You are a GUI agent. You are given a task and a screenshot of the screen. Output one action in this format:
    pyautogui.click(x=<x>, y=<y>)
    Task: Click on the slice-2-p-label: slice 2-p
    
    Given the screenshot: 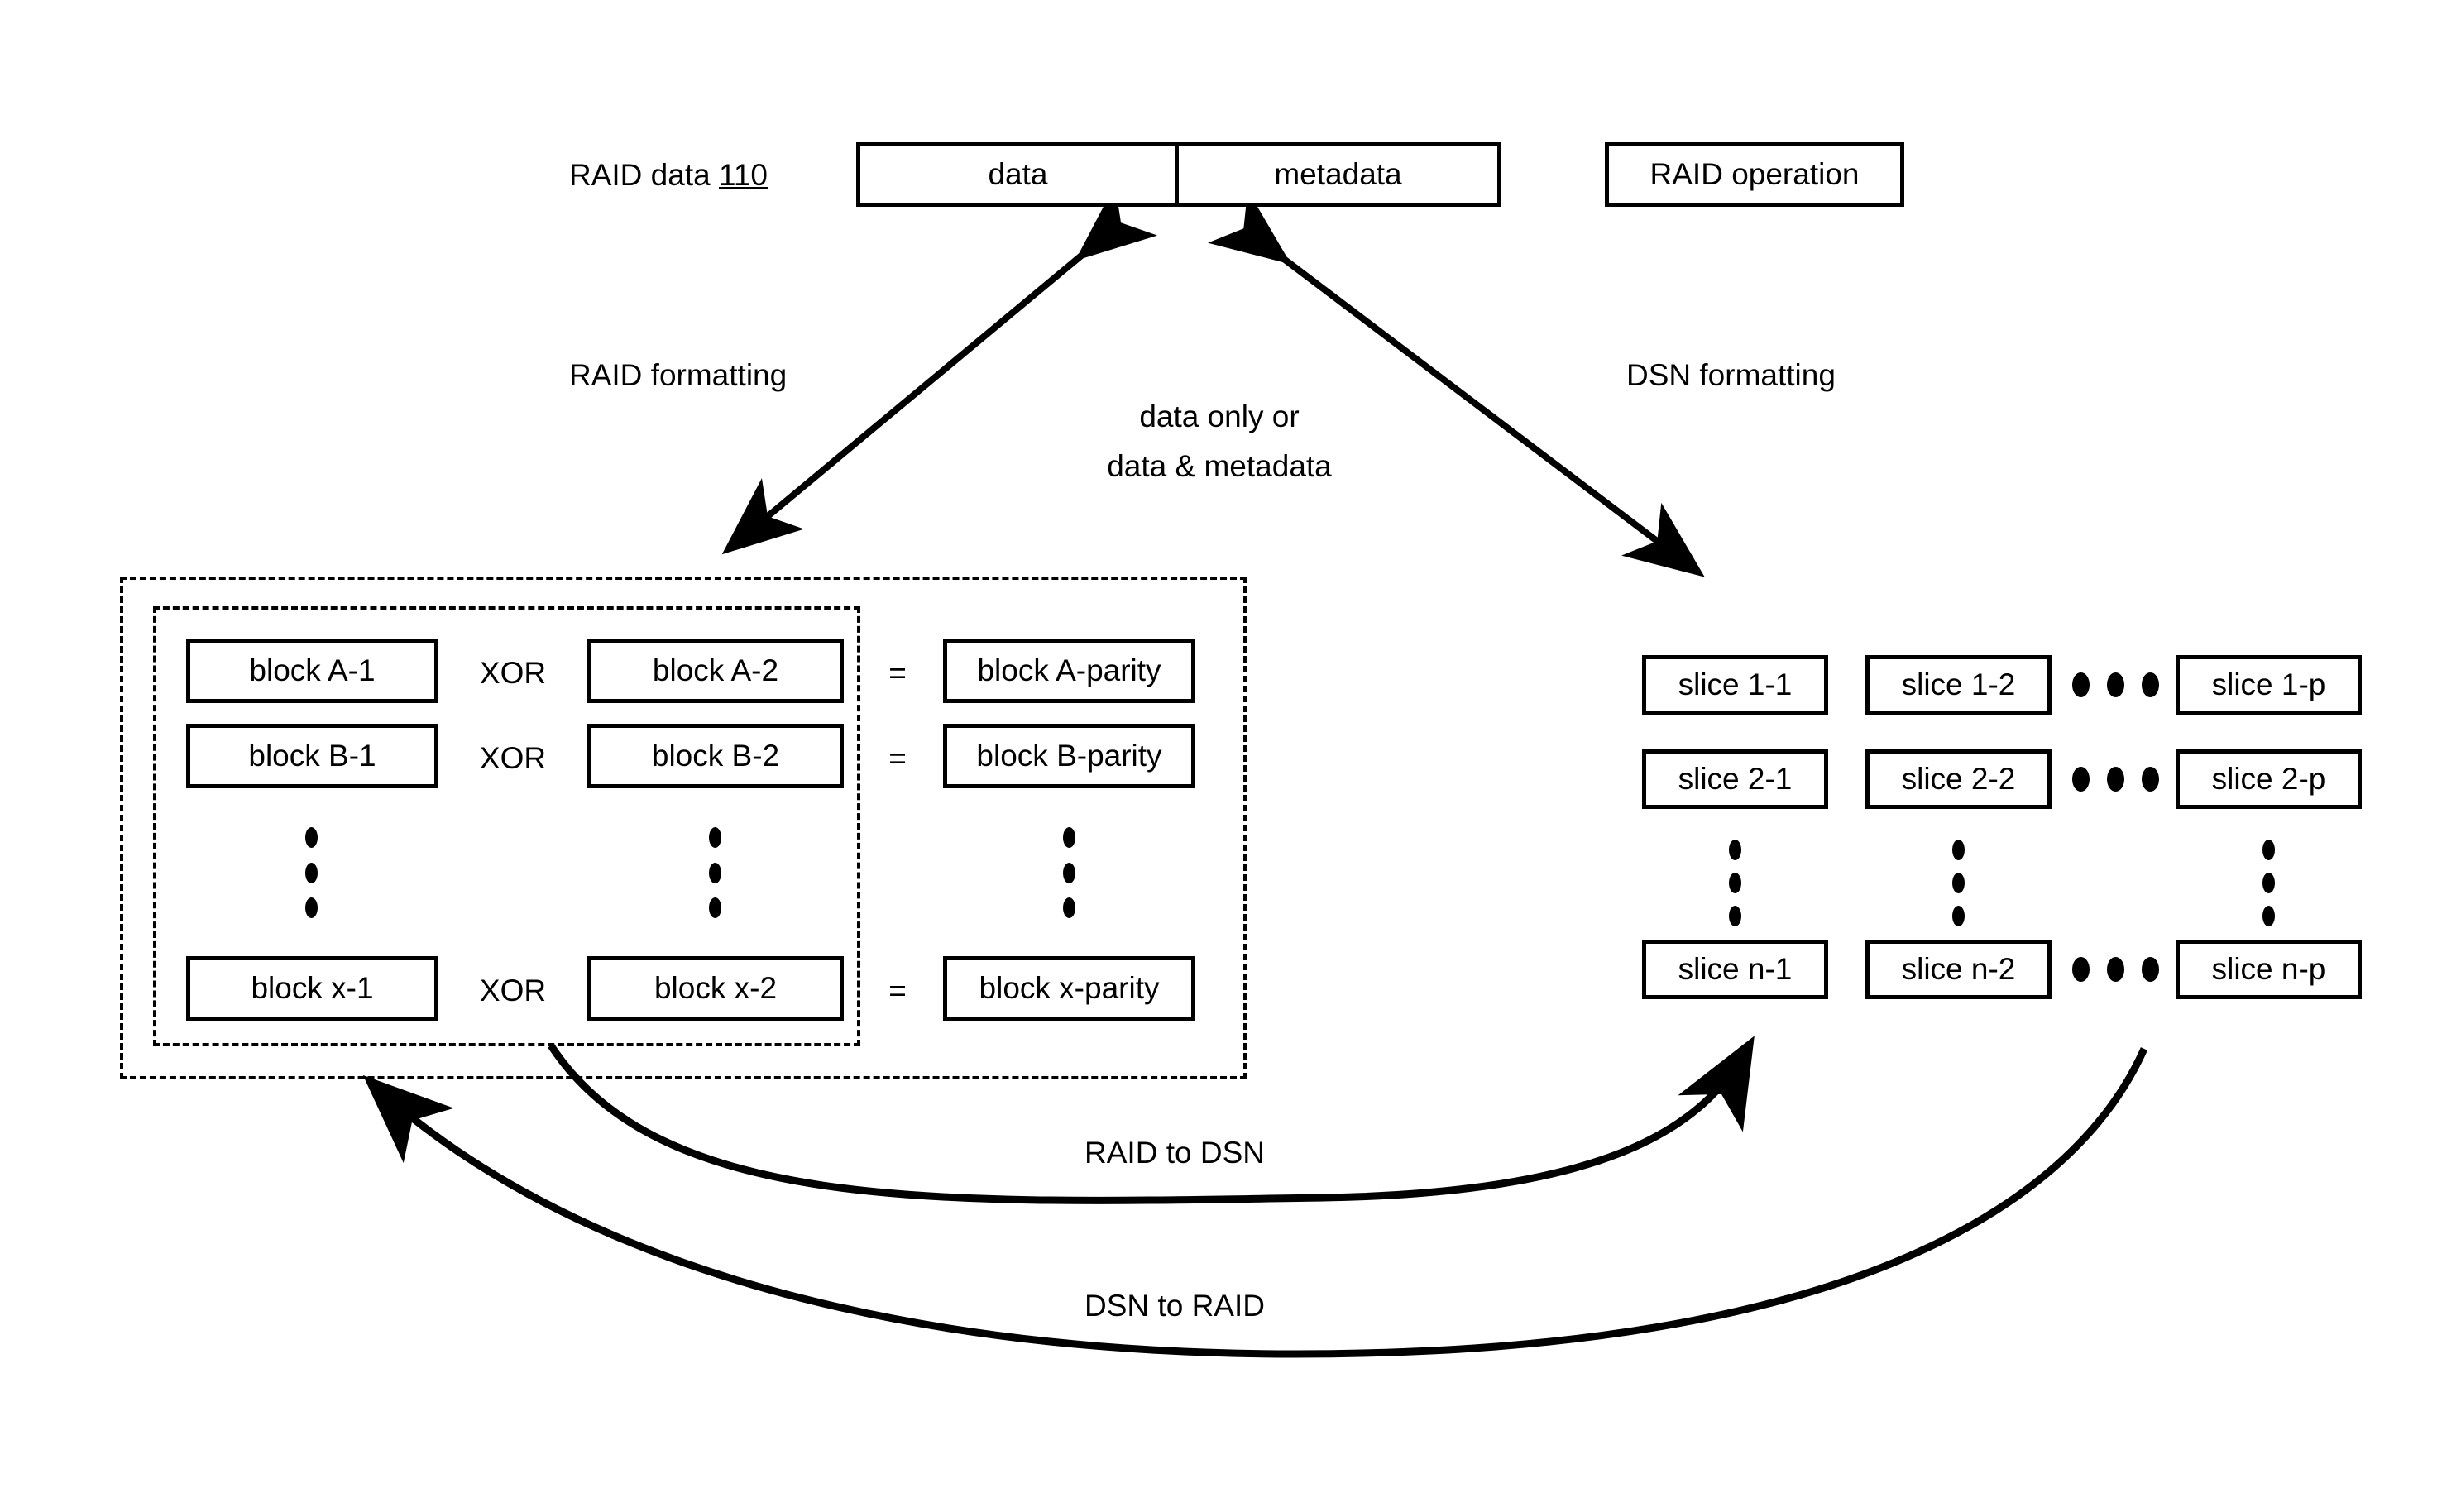 What is the action you would take?
    pyautogui.click(x=2268, y=779)
    